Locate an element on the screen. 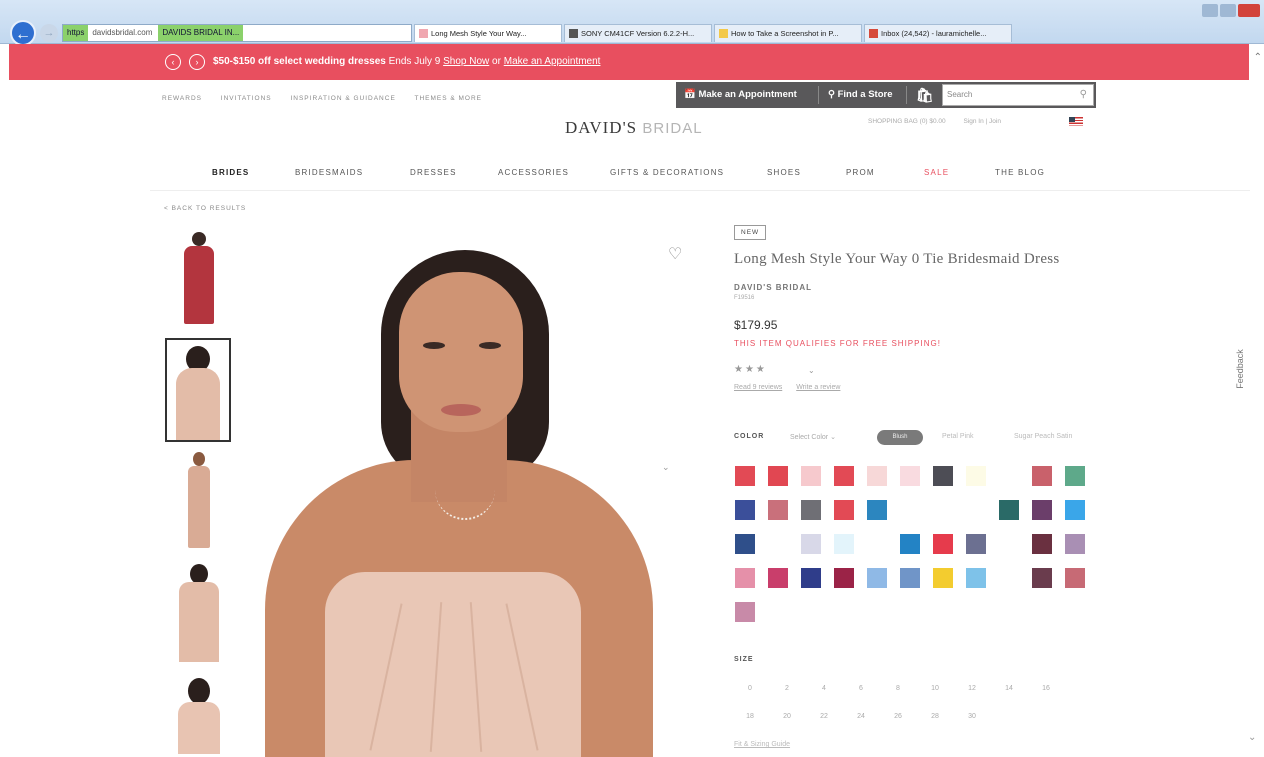  site-logo: DAVID'S BRIDAL is located at coordinates (634, 128).